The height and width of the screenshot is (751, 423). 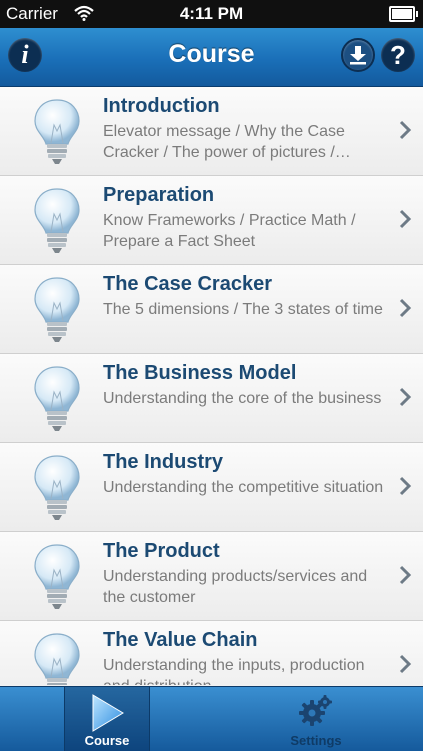 What do you see at coordinates (242, 398) in the screenshot?
I see `item-subtitle: Understanding the core of the business` at bounding box center [242, 398].